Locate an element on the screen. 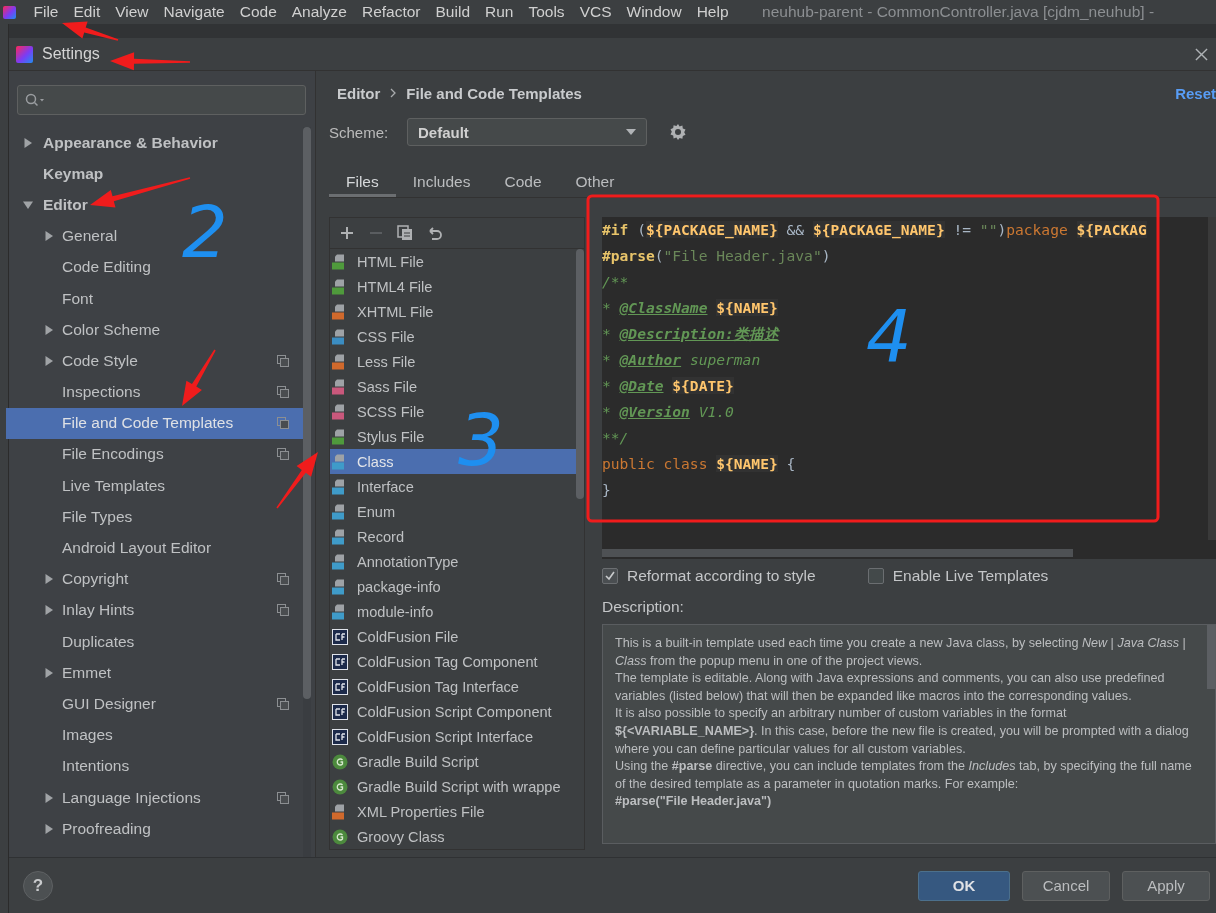 The height and width of the screenshot is (913, 1216). code-line: } is located at coordinates (606, 490).